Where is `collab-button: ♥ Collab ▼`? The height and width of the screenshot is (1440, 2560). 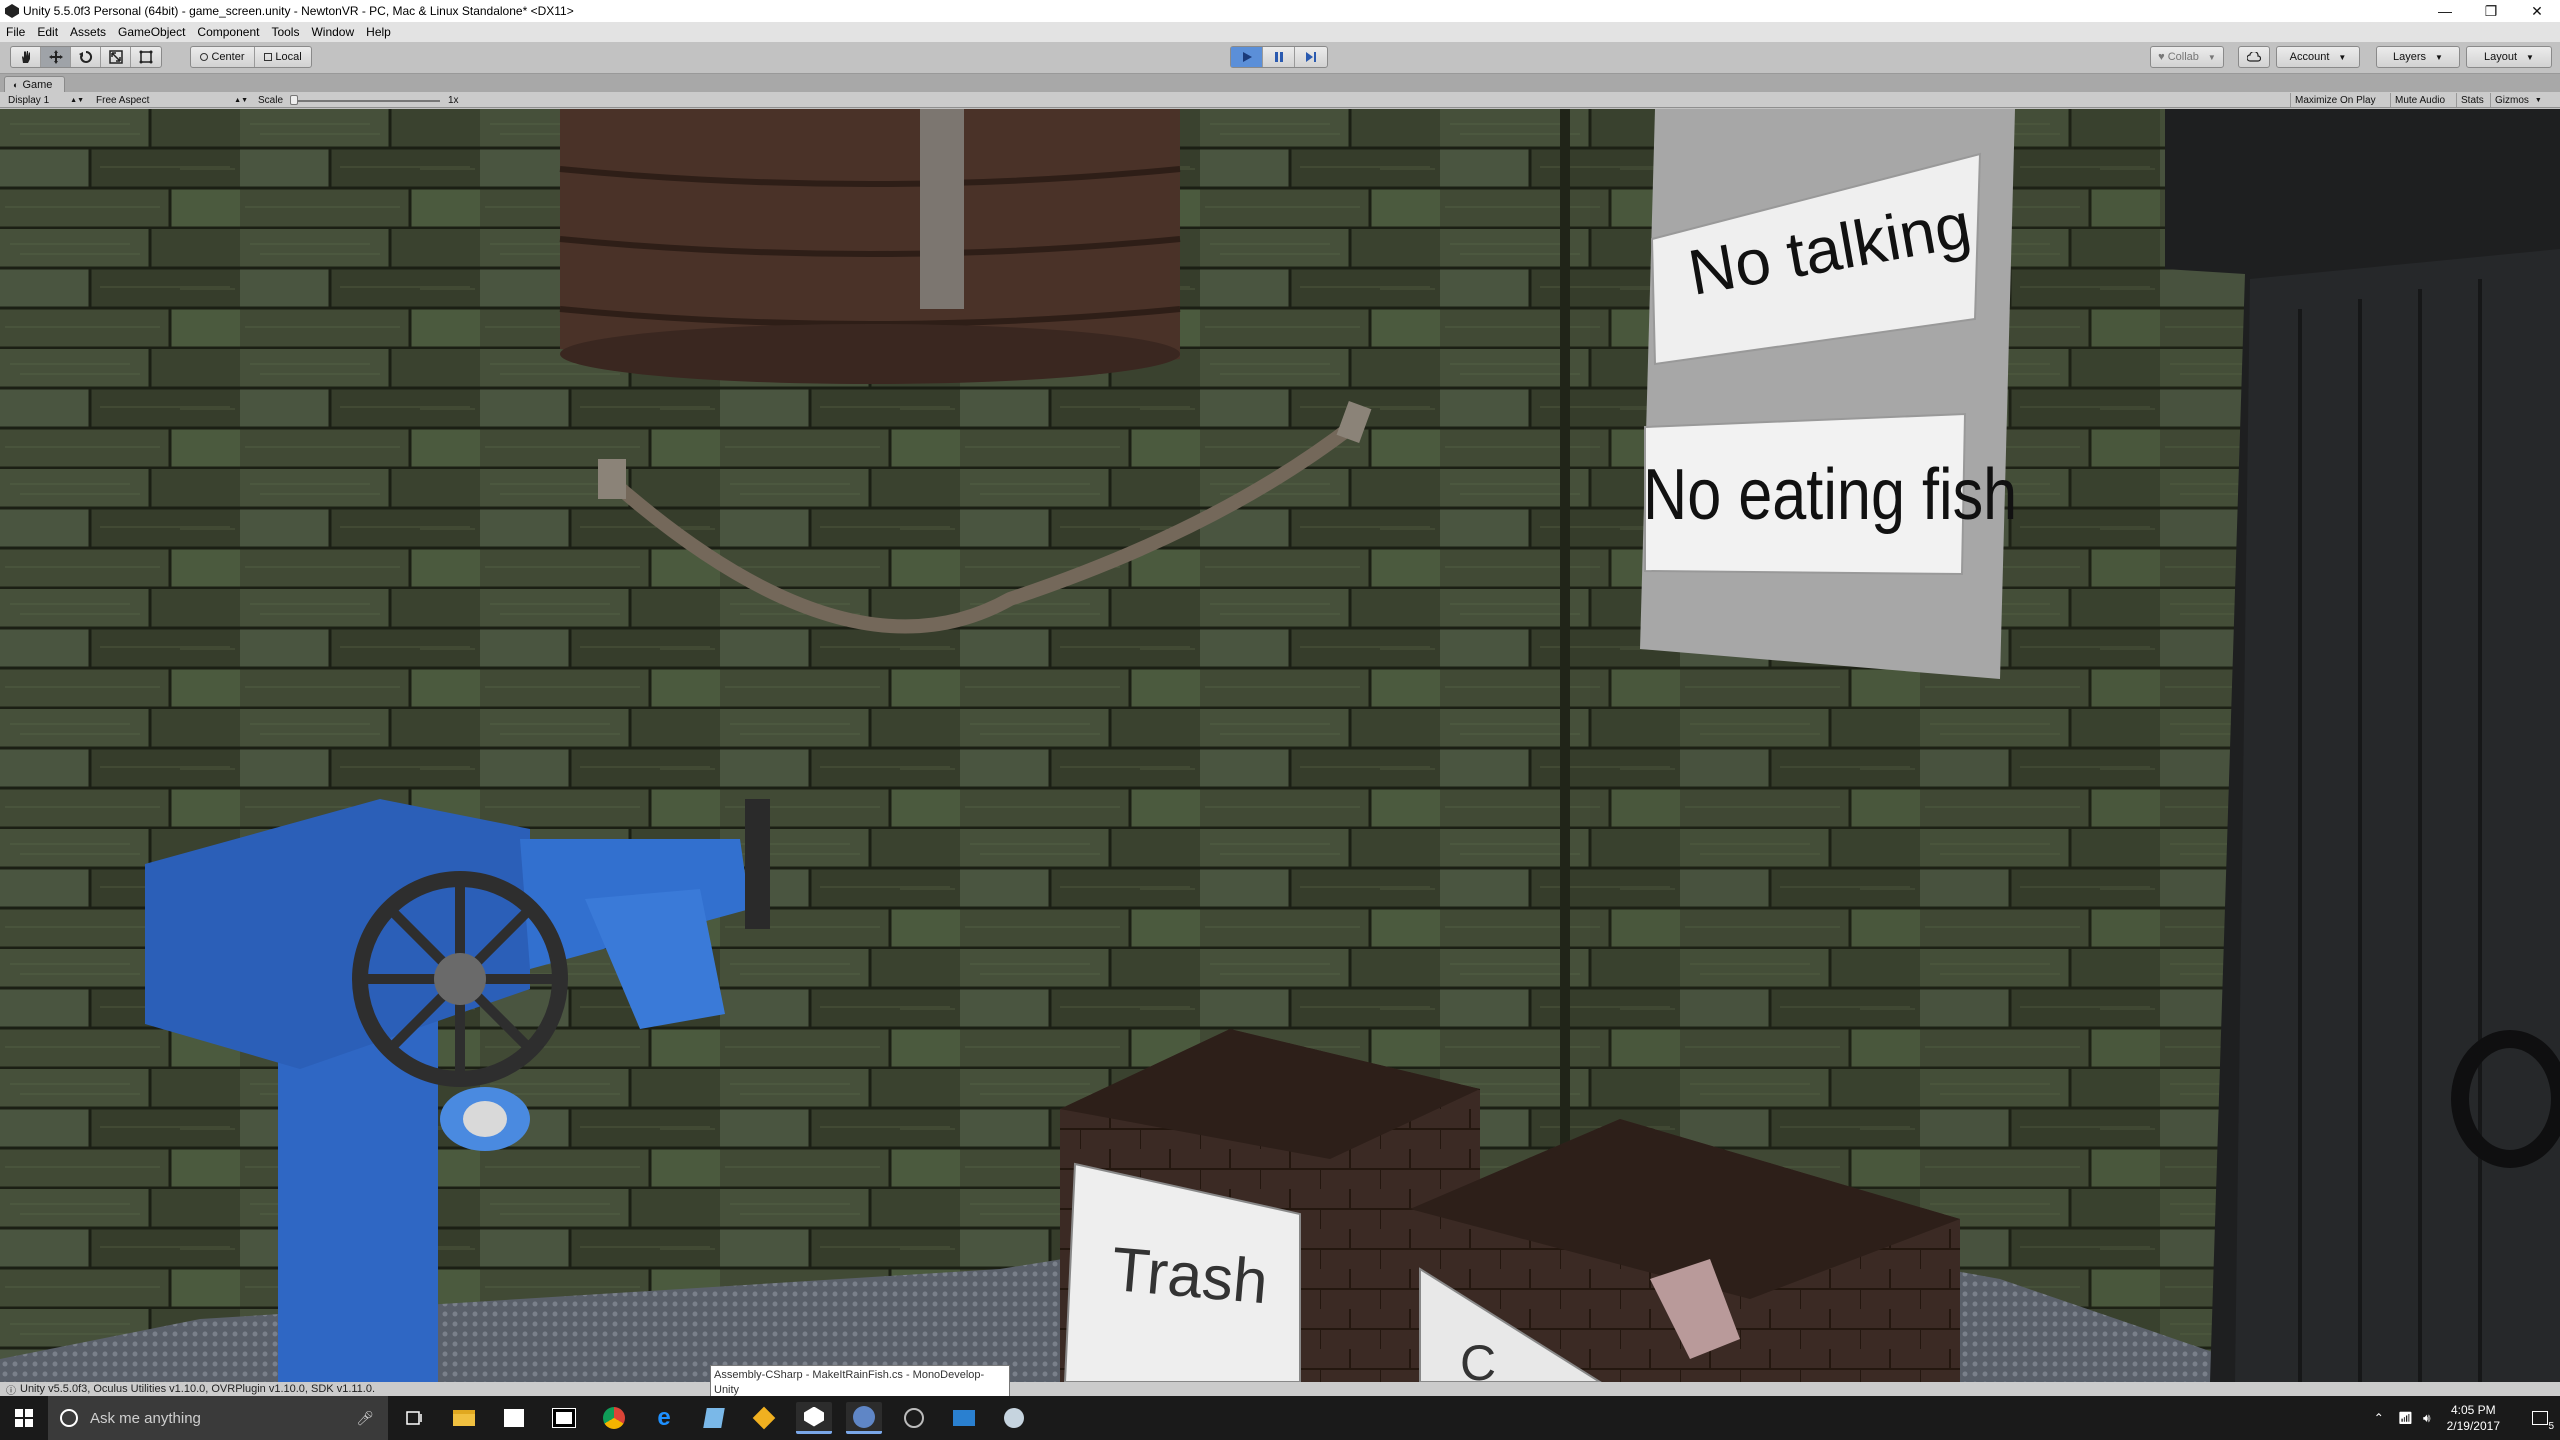 collab-button: ♥ Collab ▼ is located at coordinates (2187, 57).